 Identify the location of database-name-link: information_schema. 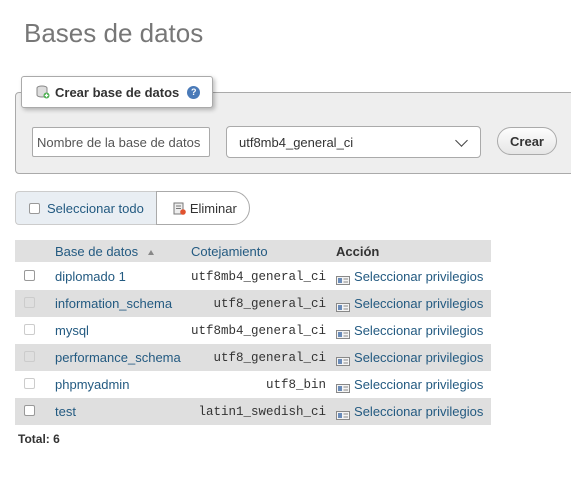
(118, 303).